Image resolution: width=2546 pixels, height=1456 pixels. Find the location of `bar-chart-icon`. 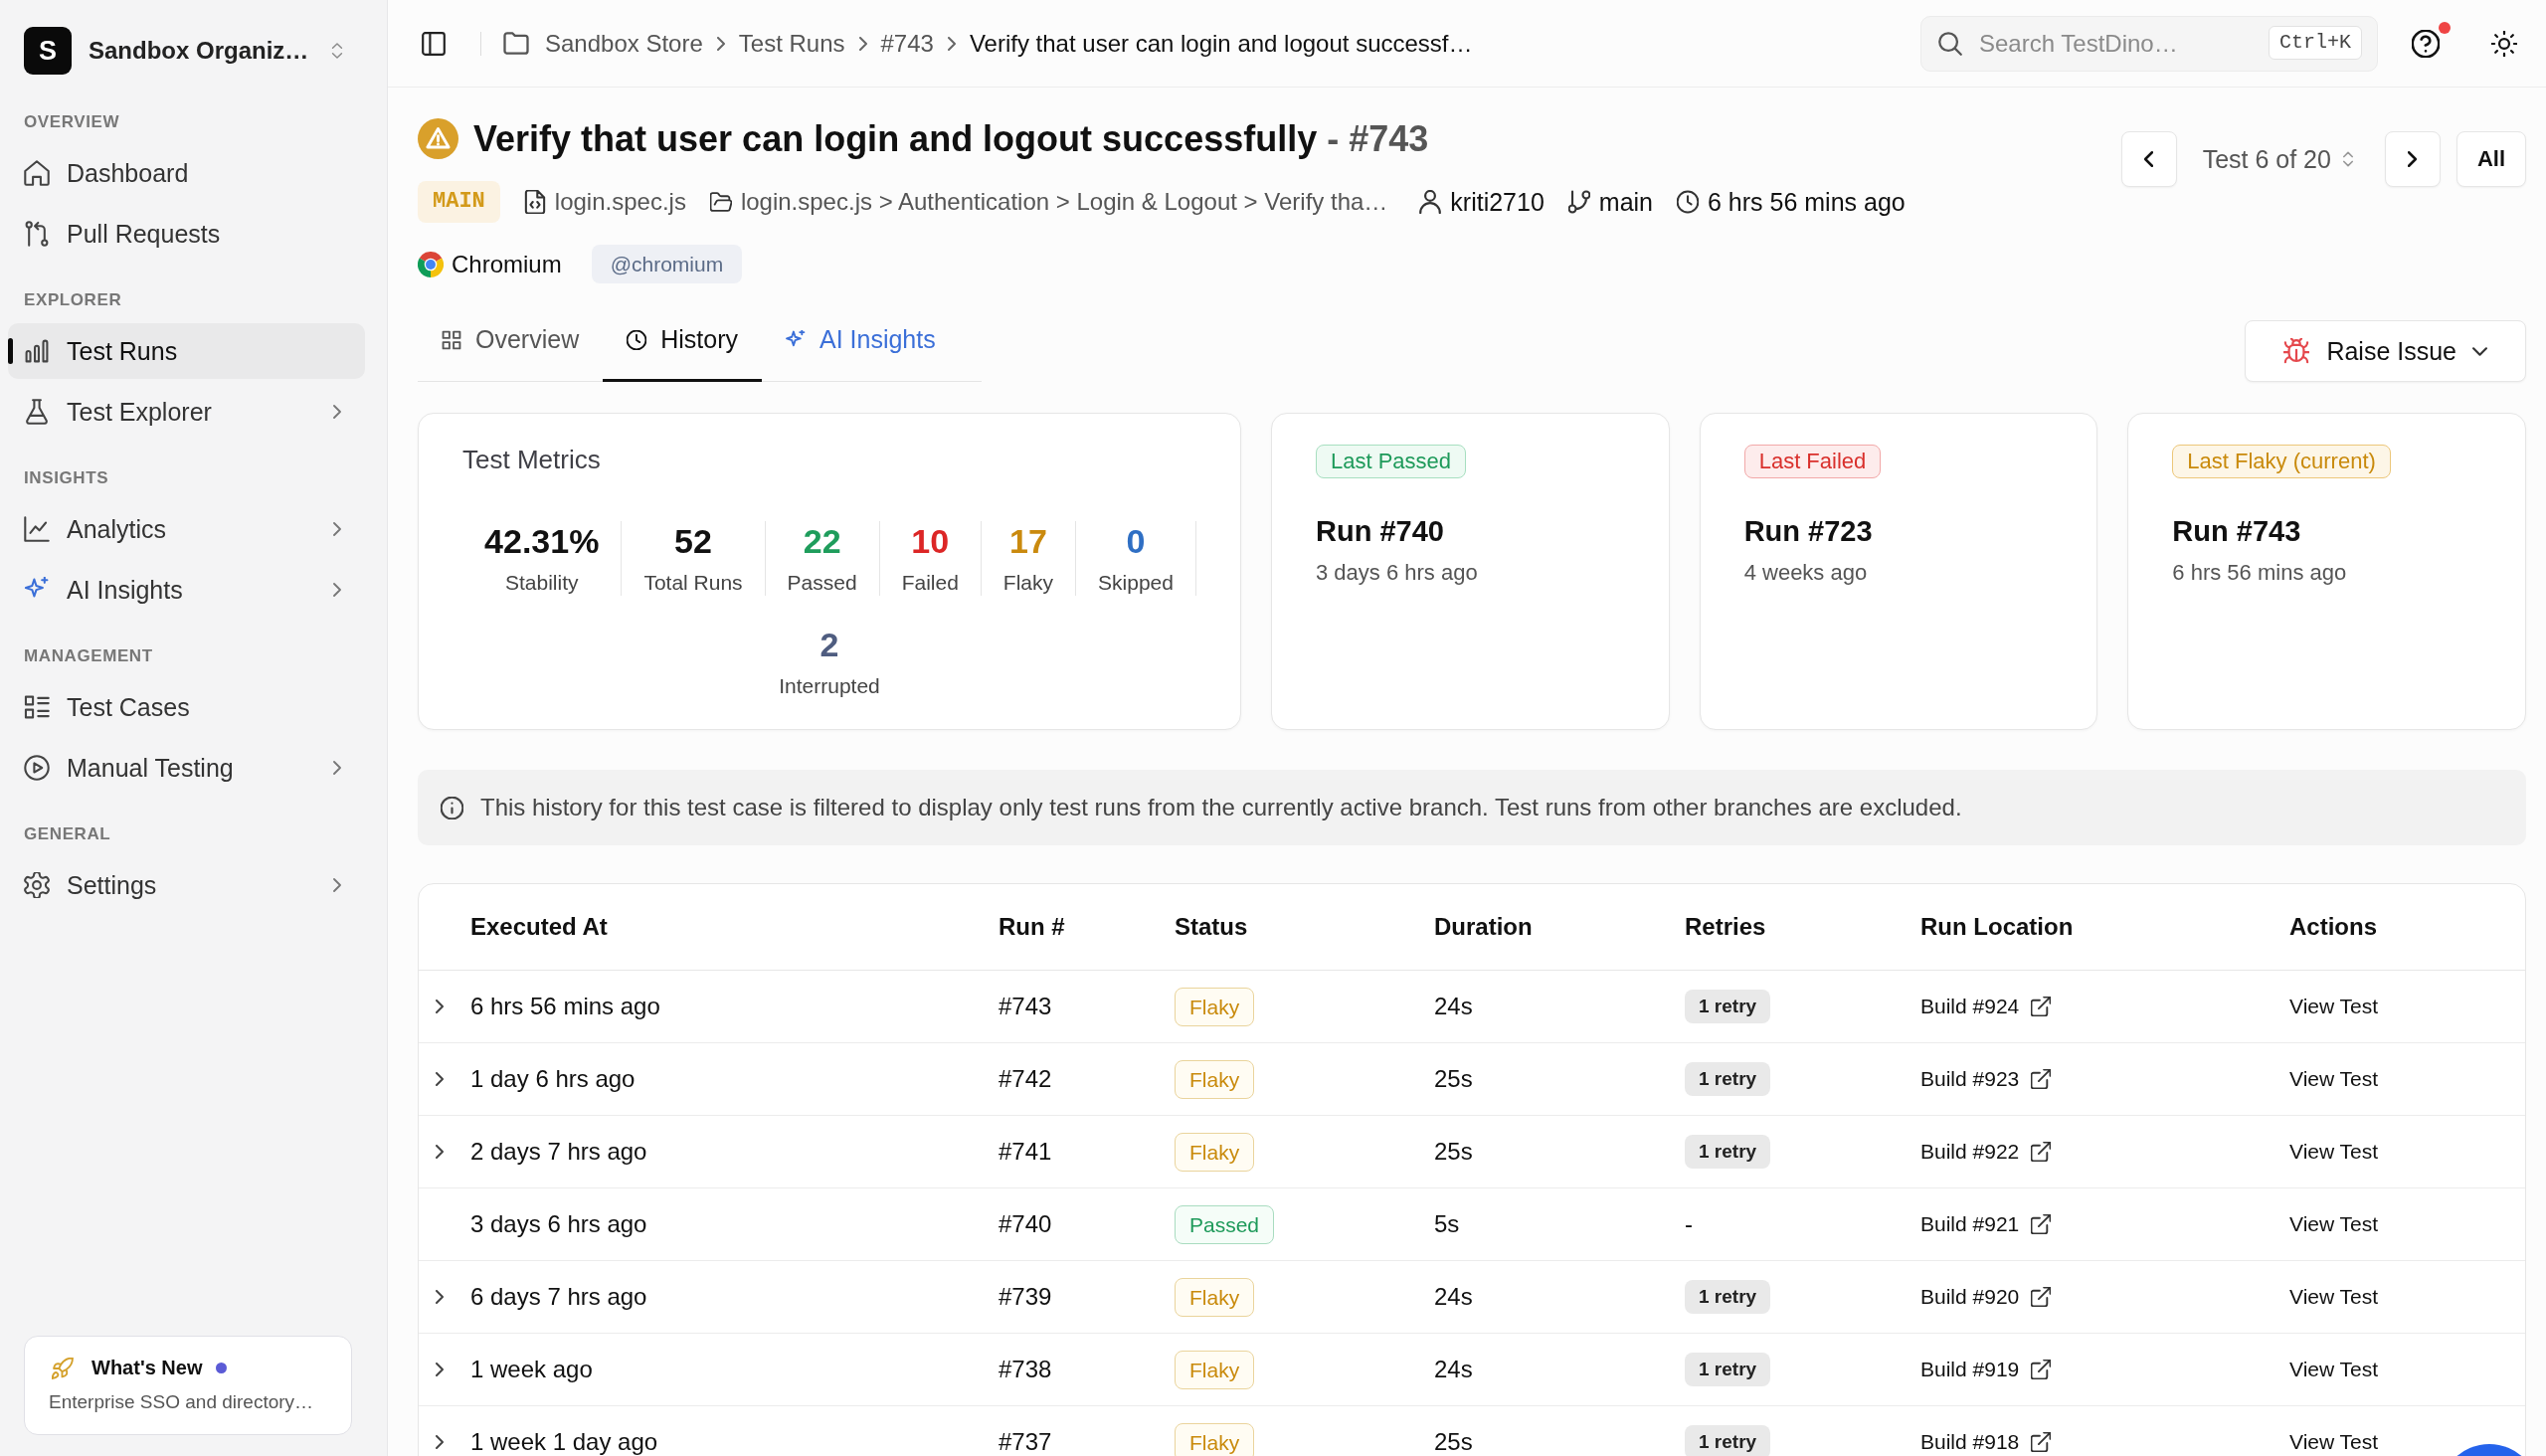

bar-chart-icon is located at coordinates (37, 351).